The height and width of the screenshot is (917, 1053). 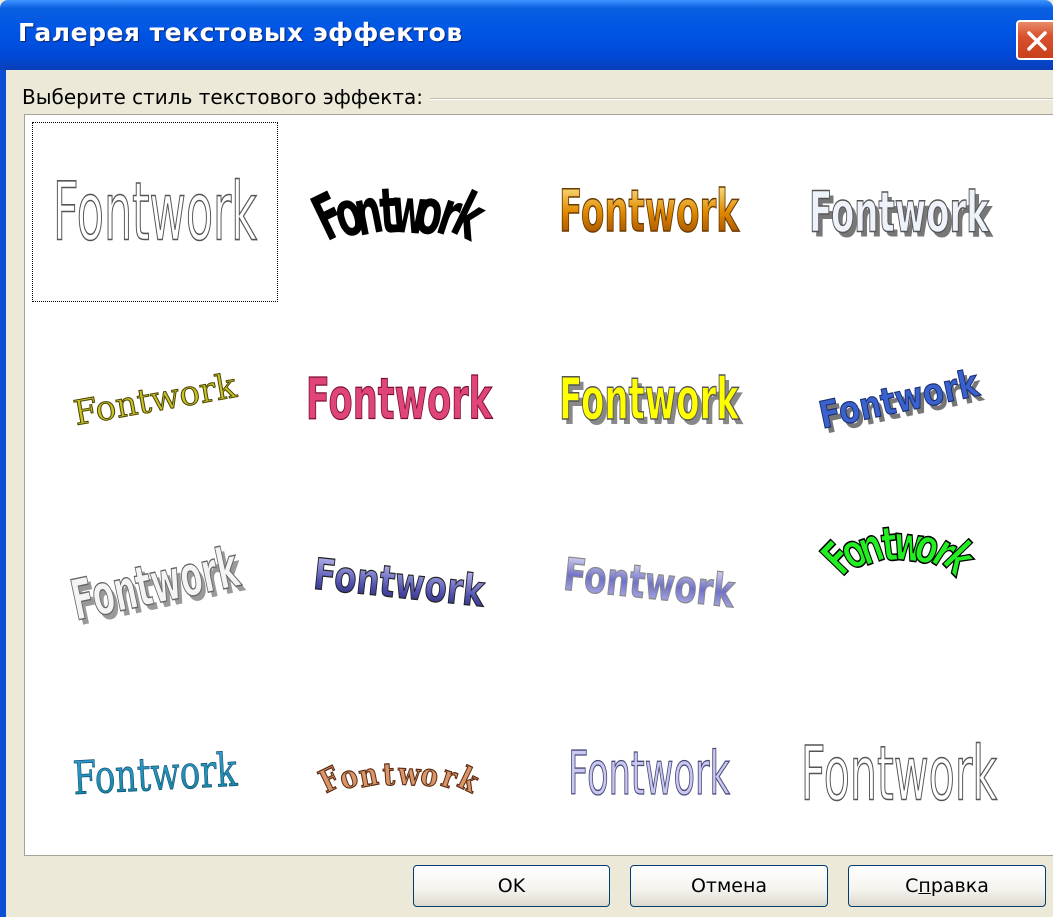 What do you see at coordinates (959, 886) in the screenshot?
I see `help-label-suffix: равка` at bounding box center [959, 886].